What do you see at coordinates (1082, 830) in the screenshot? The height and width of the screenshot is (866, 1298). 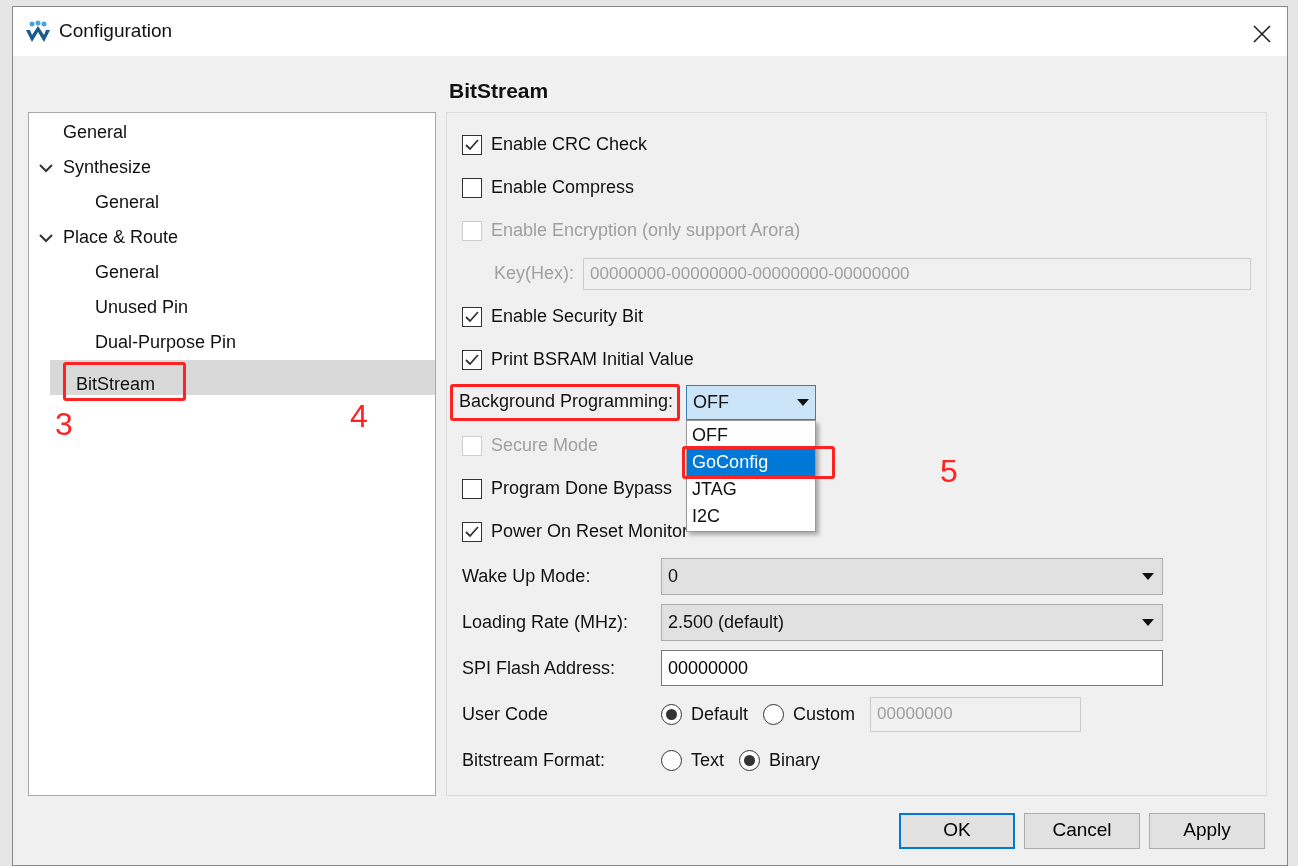 I see `dialog-button: Cancel` at bounding box center [1082, 830].